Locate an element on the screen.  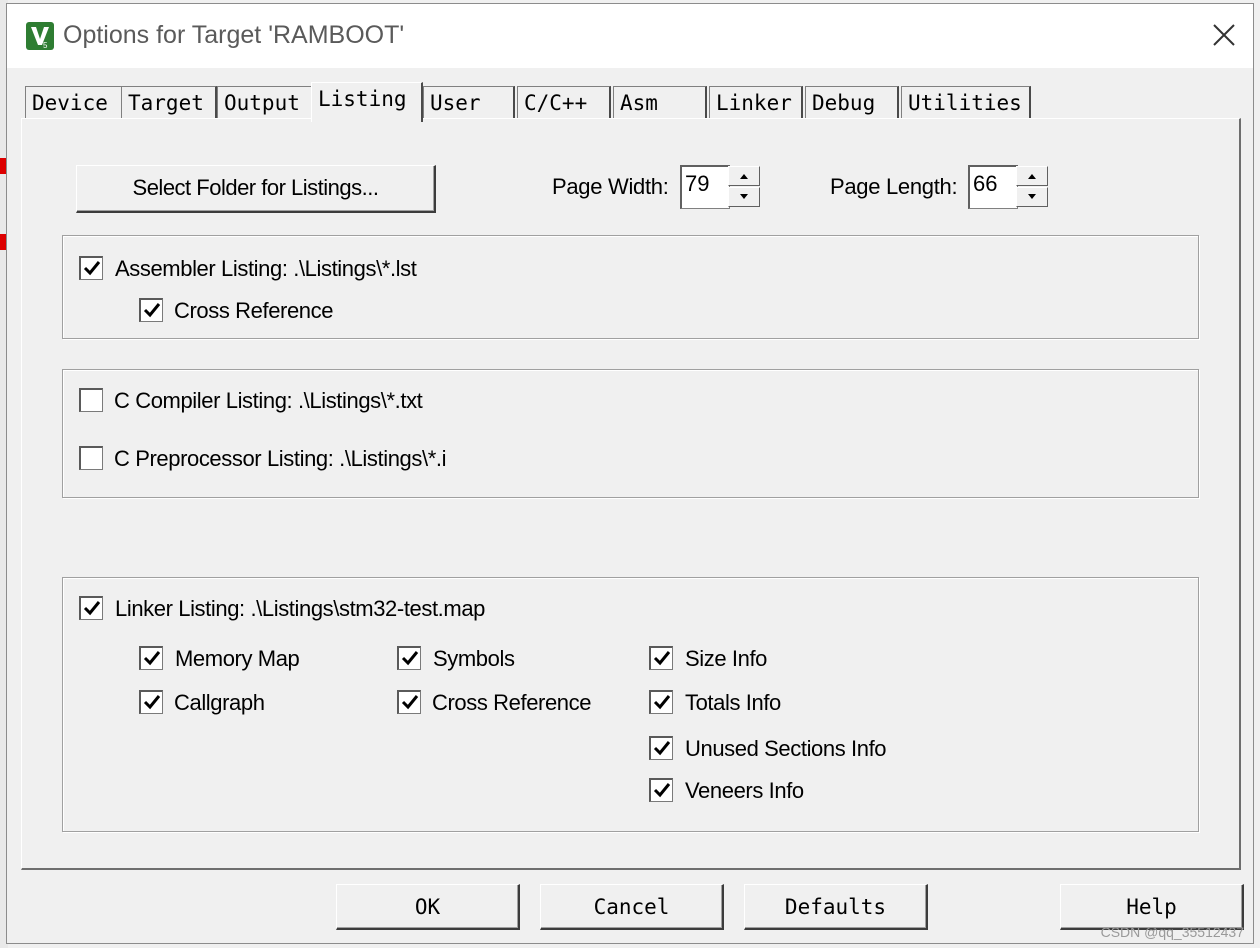
assembler-cross-reference-checkbox is located at coordinates (151, 310).